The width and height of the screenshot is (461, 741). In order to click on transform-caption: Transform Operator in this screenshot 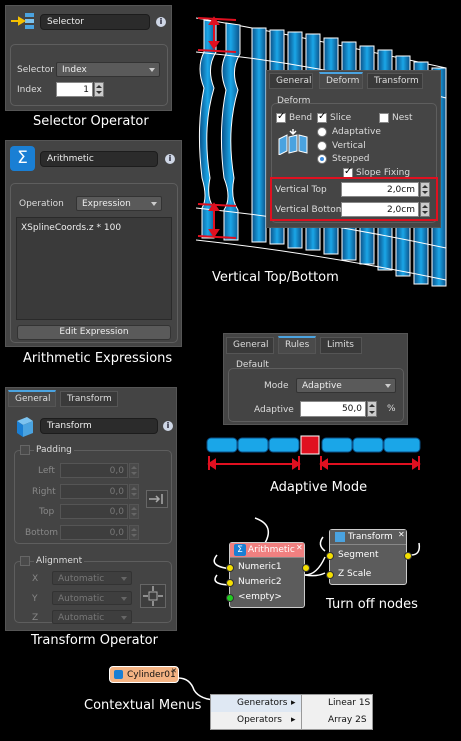, I will do `click(94, 640)`.